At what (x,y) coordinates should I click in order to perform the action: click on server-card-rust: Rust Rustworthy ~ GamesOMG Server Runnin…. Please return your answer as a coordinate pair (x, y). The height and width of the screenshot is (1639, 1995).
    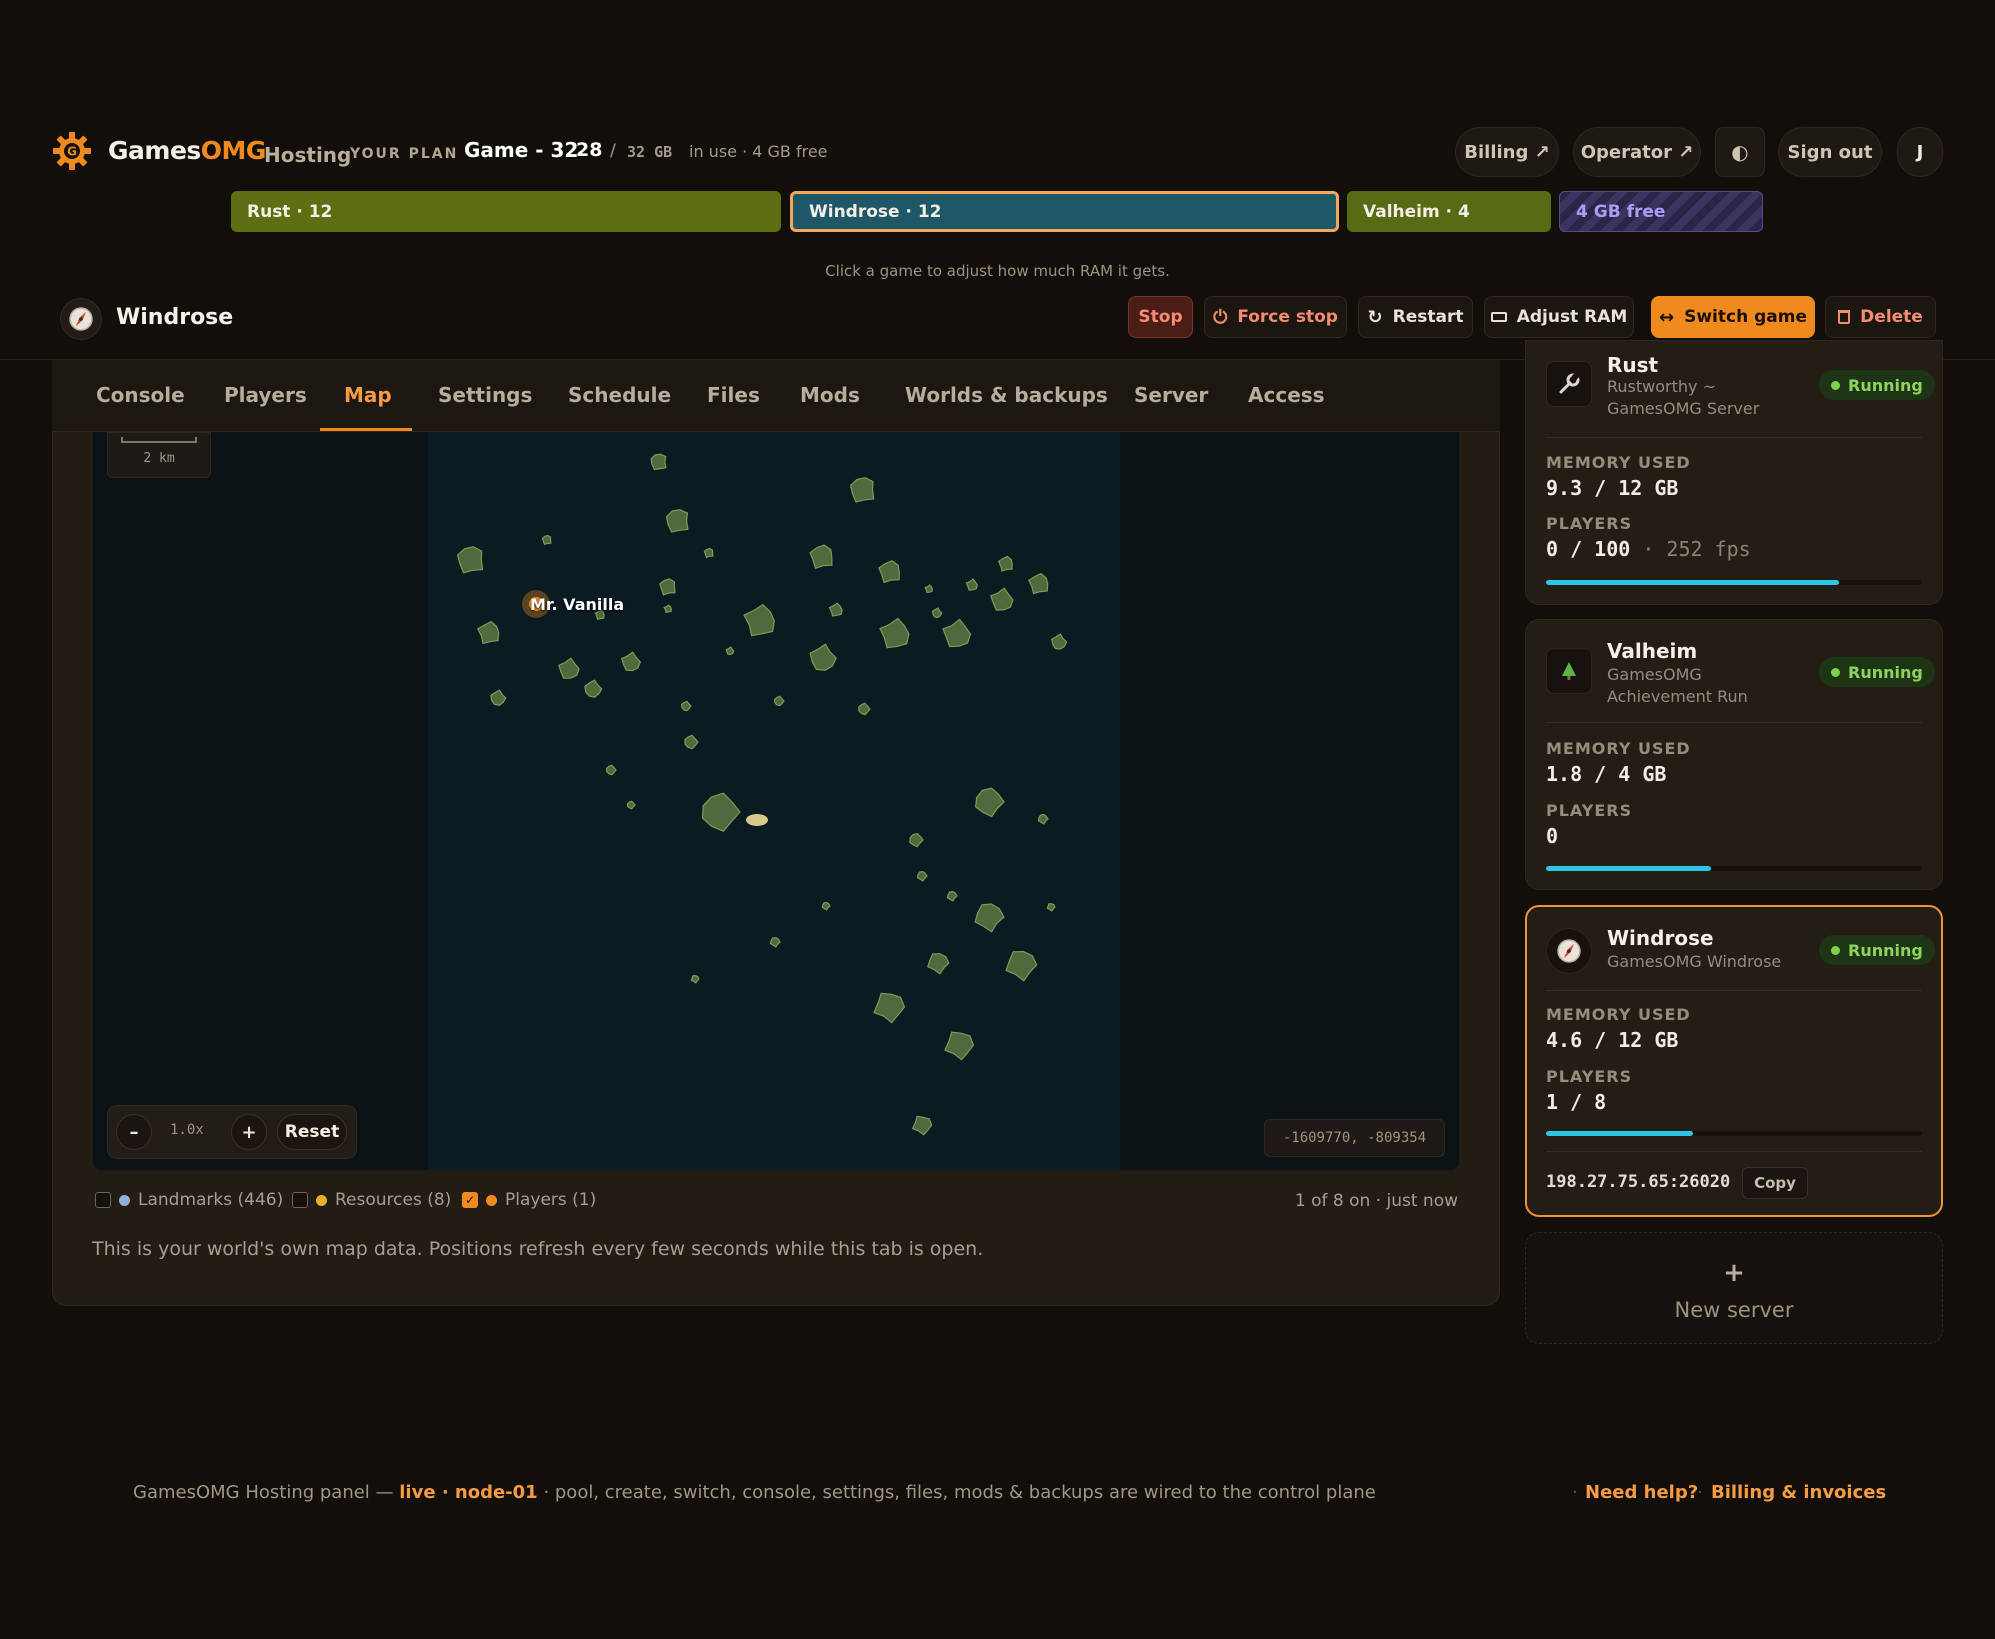
    Looking at the image, I should click on (1734, 472).